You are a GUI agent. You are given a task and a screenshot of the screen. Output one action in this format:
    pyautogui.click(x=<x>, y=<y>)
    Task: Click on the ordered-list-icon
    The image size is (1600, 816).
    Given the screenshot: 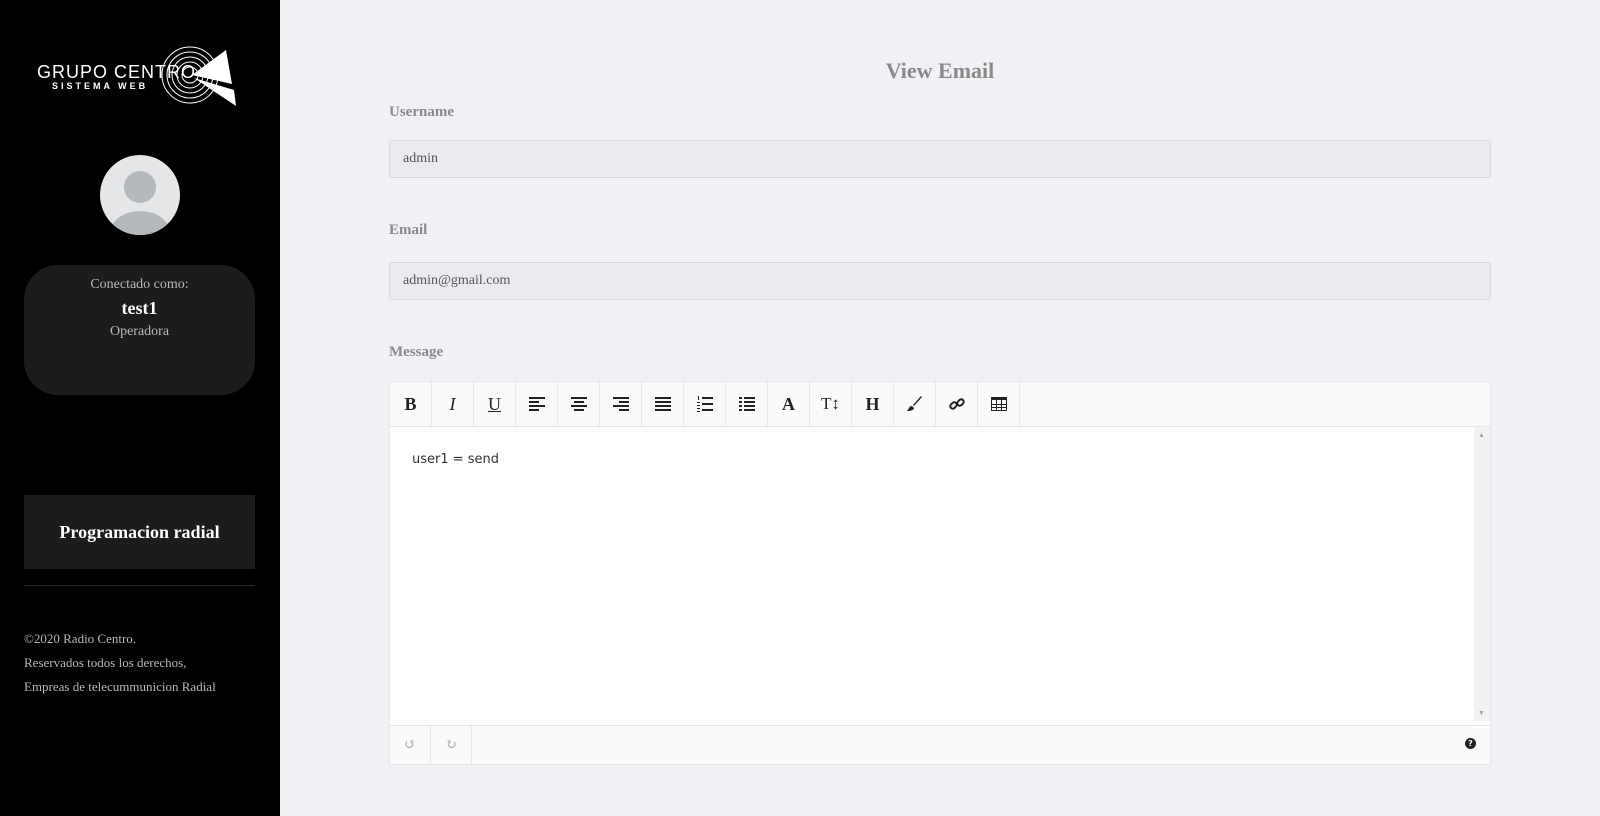 What is the action you would take?
    pyautogui.click(x=705, y=404)
    